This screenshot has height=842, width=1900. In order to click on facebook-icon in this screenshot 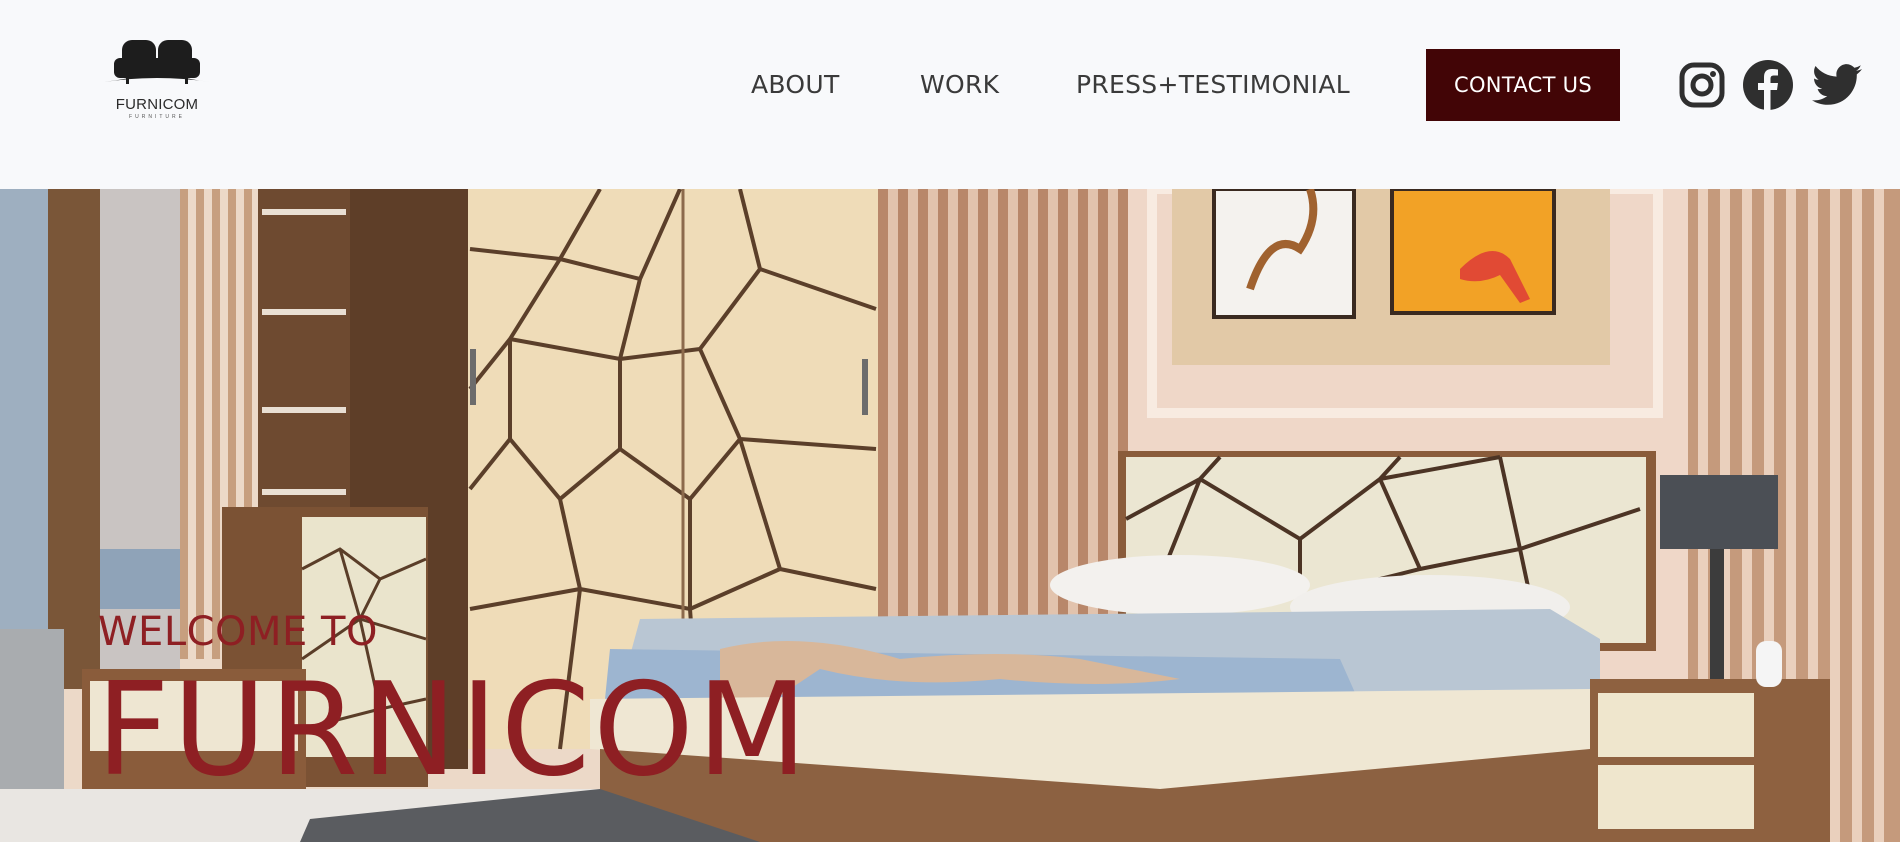, I will do `click(1768, 85)`.